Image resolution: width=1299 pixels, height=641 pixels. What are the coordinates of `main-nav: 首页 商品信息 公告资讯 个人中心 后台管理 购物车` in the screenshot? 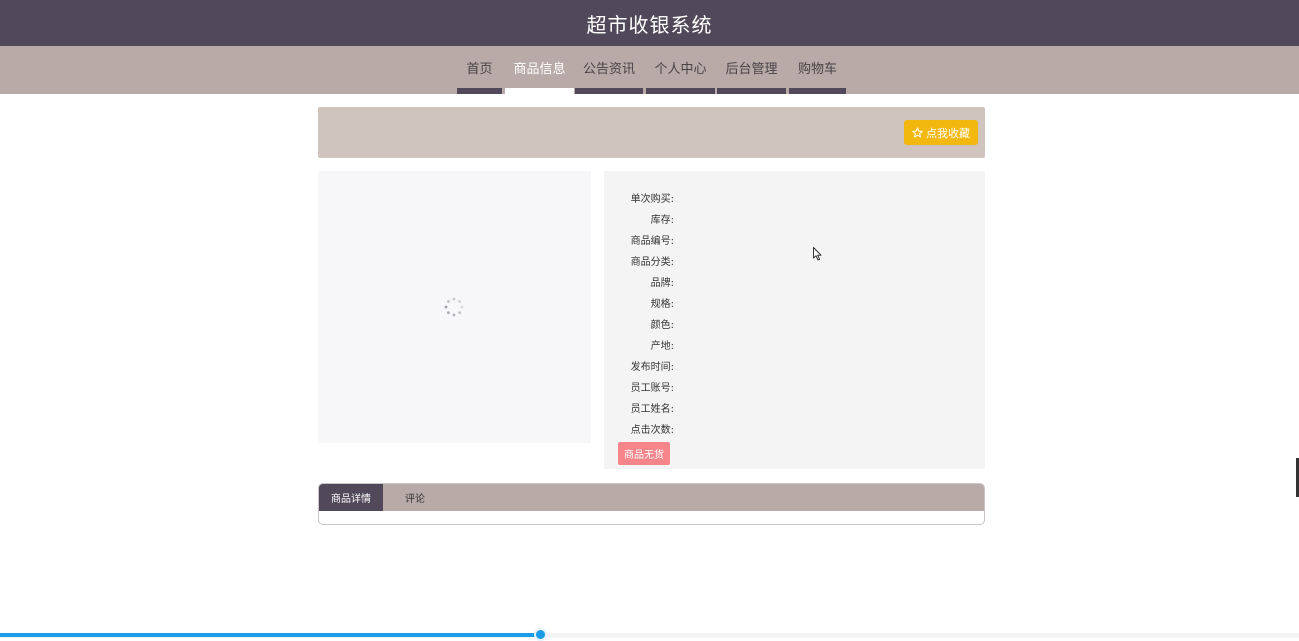 It's located at (649, 70).